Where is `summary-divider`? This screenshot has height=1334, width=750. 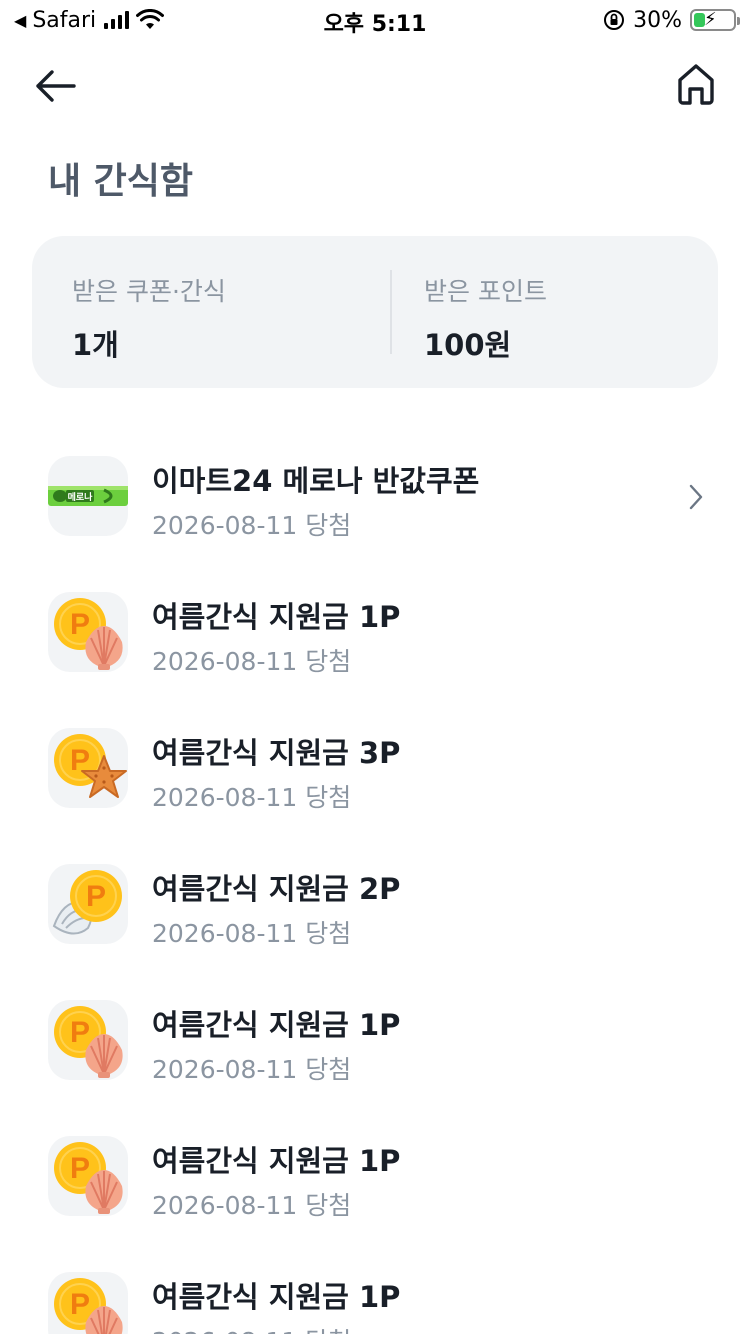
summary-divider is located at coordinates (391, 312).